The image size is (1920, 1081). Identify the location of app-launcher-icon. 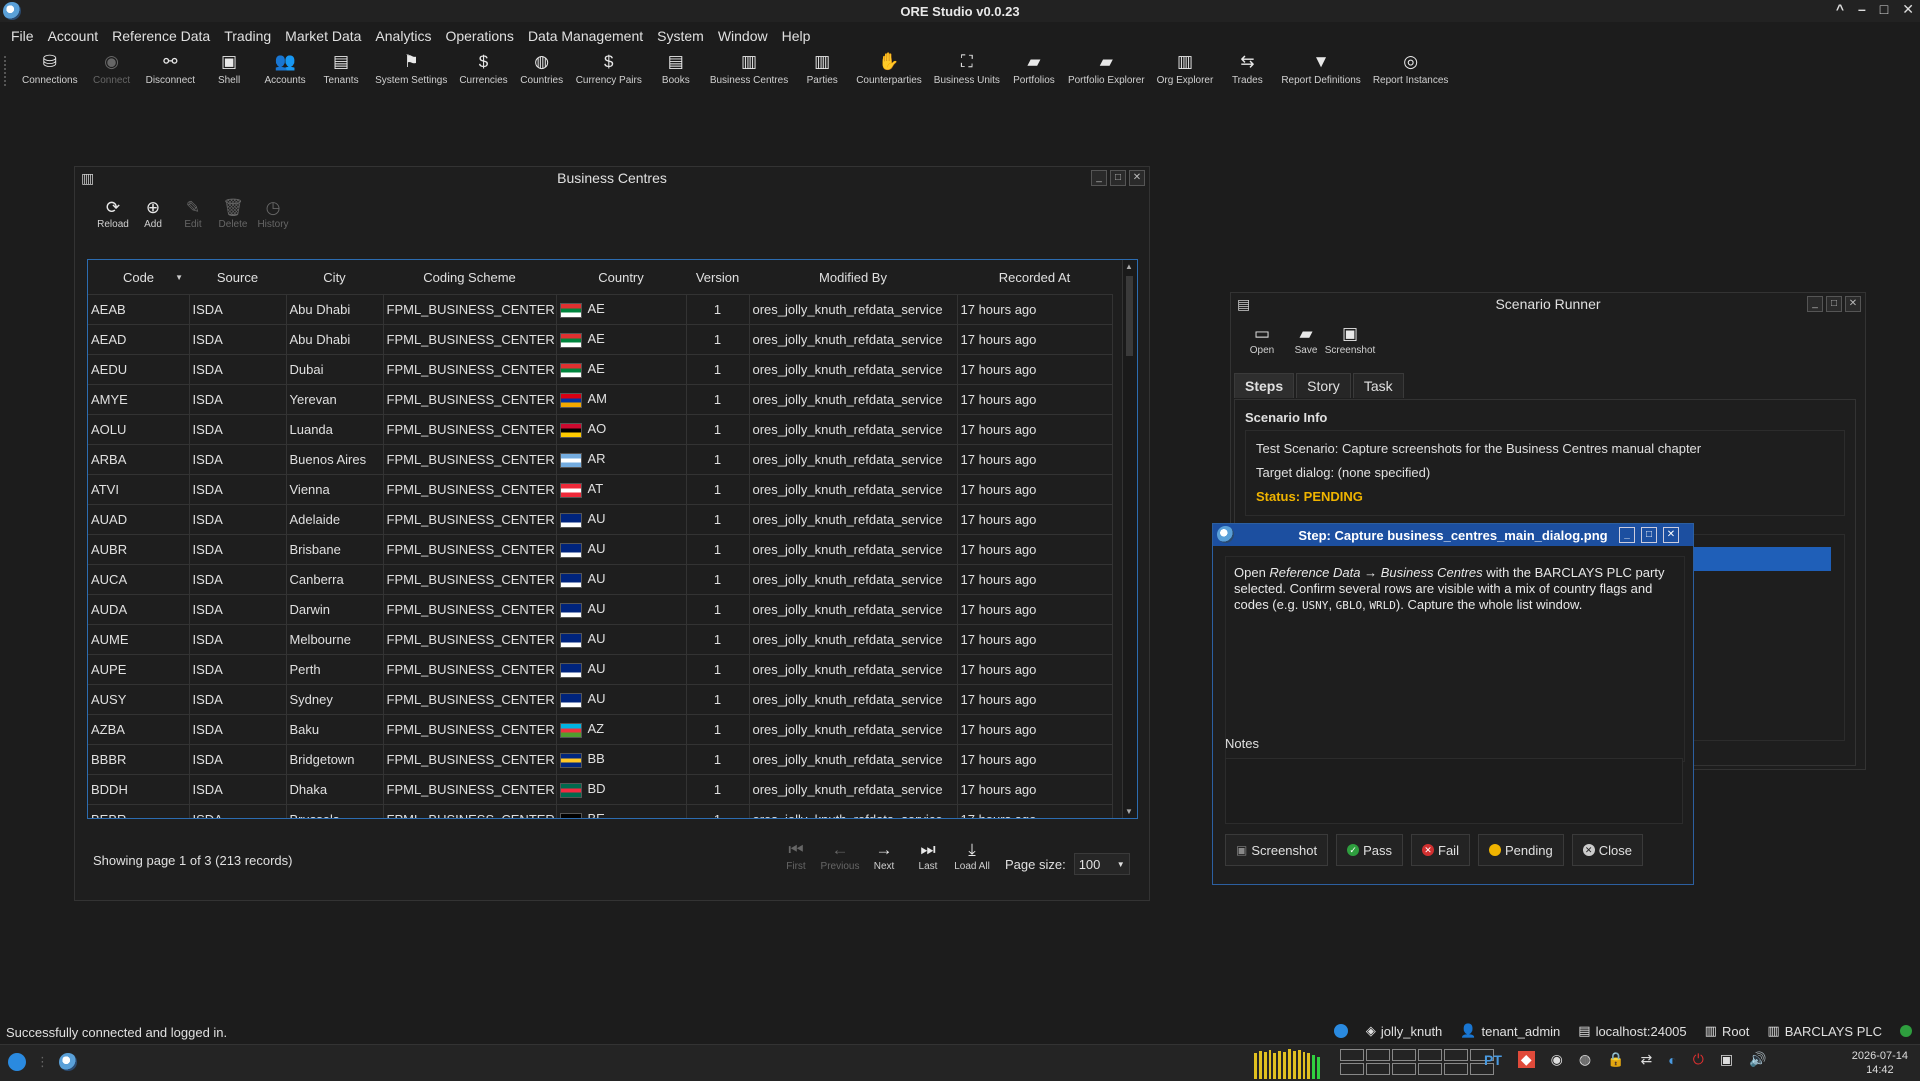
(17, 1062).